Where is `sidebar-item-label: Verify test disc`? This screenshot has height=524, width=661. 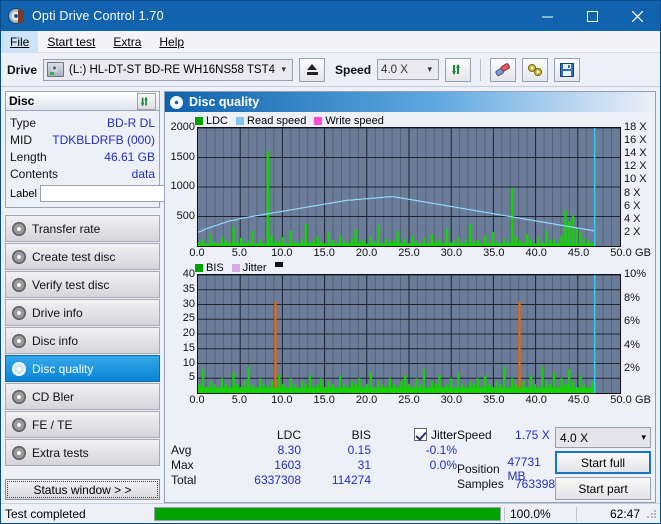 sidebar-item-label: Verify test disc is located at coordinates (71, 284).